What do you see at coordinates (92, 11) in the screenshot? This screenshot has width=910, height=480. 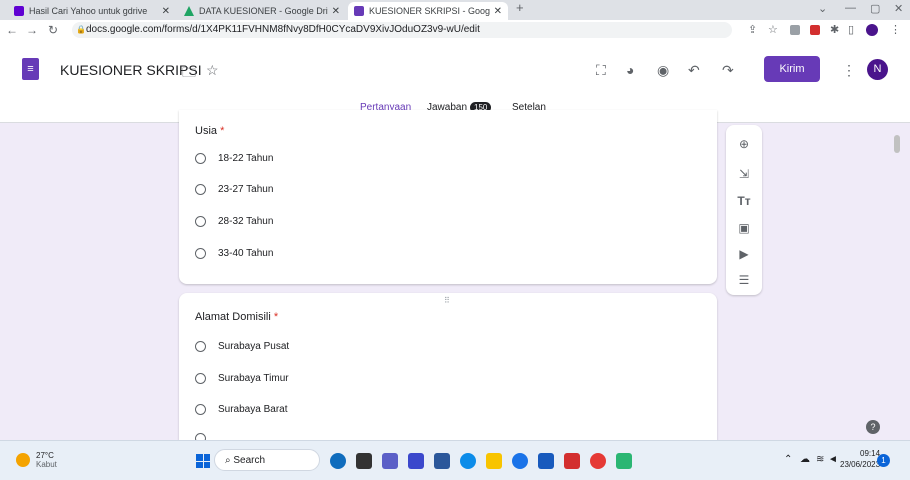 I see `browser-tab-yahoo: Hasil Cari Yahoo untuk gdrive ✕` at bounding box center [92, 11].